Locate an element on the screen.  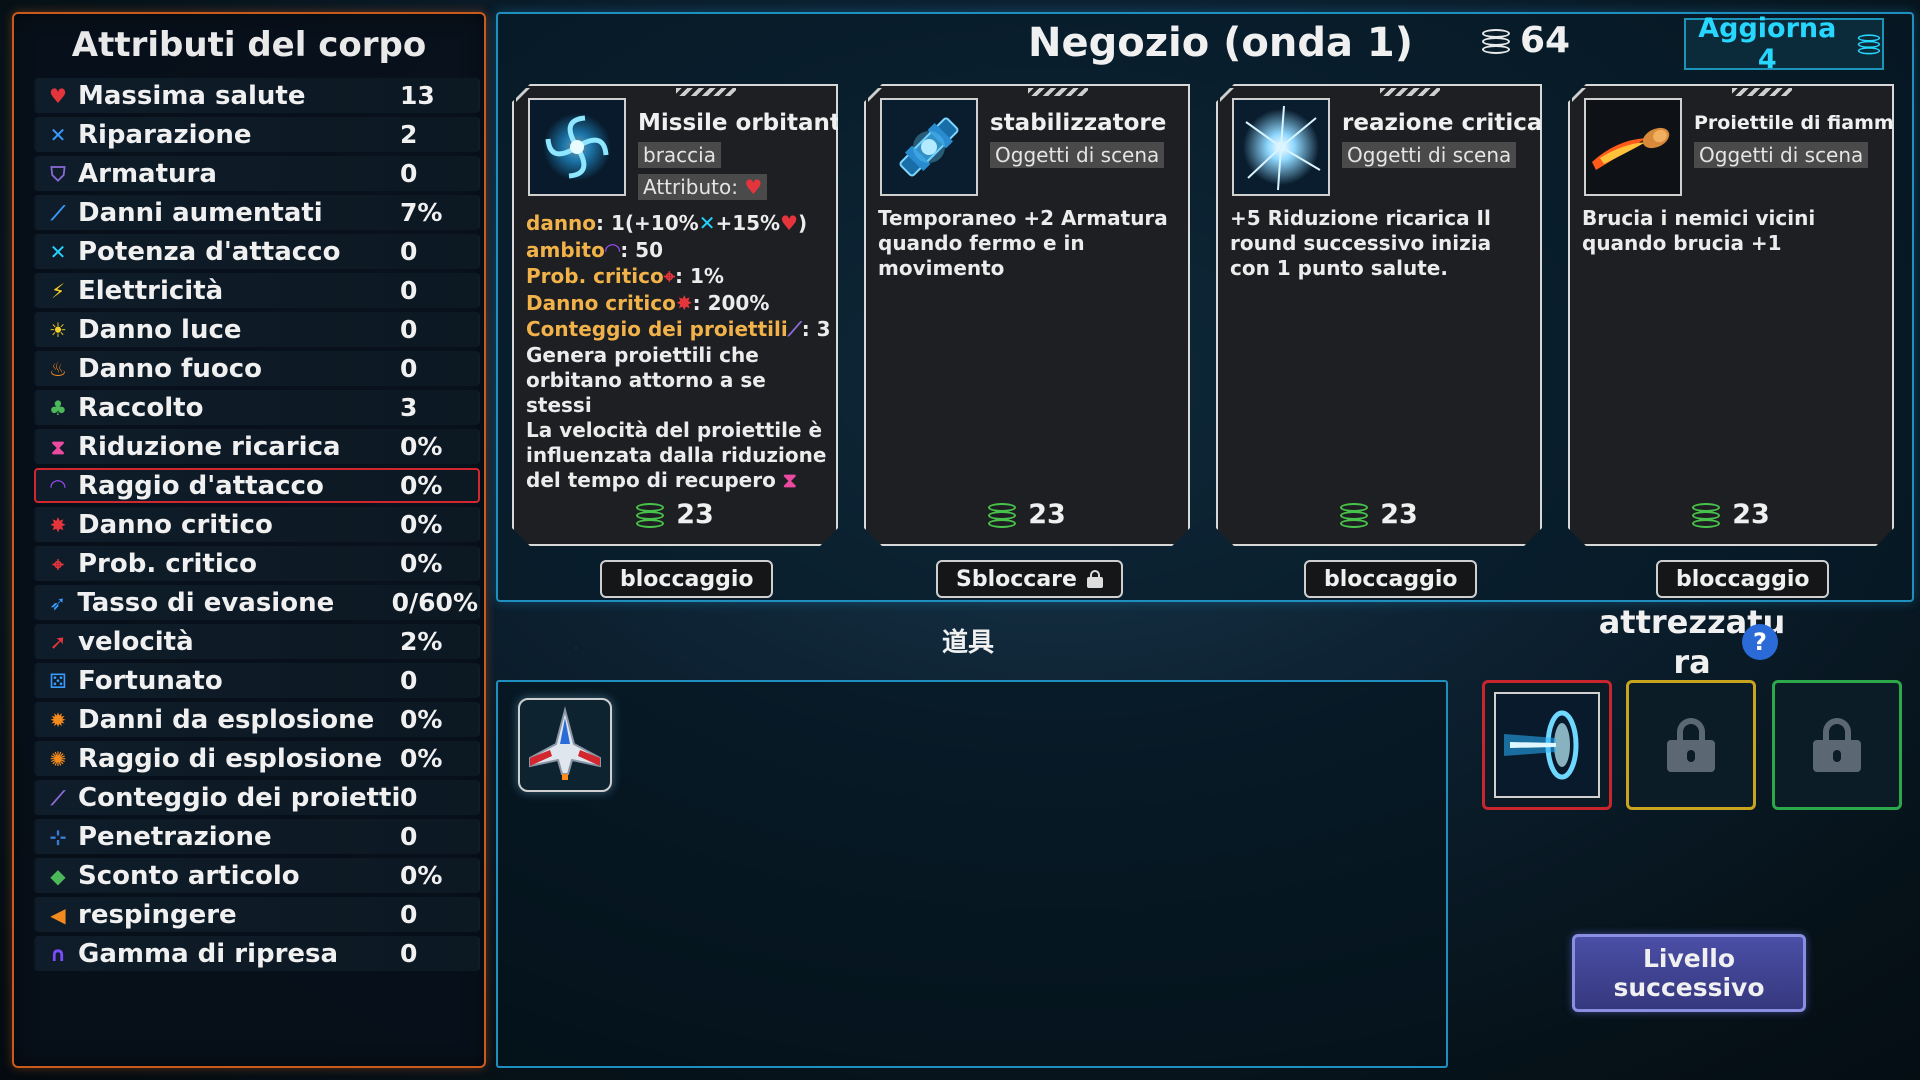
attribute-row: ✸ Danno critico 0% is located at coordinates (257, 524).